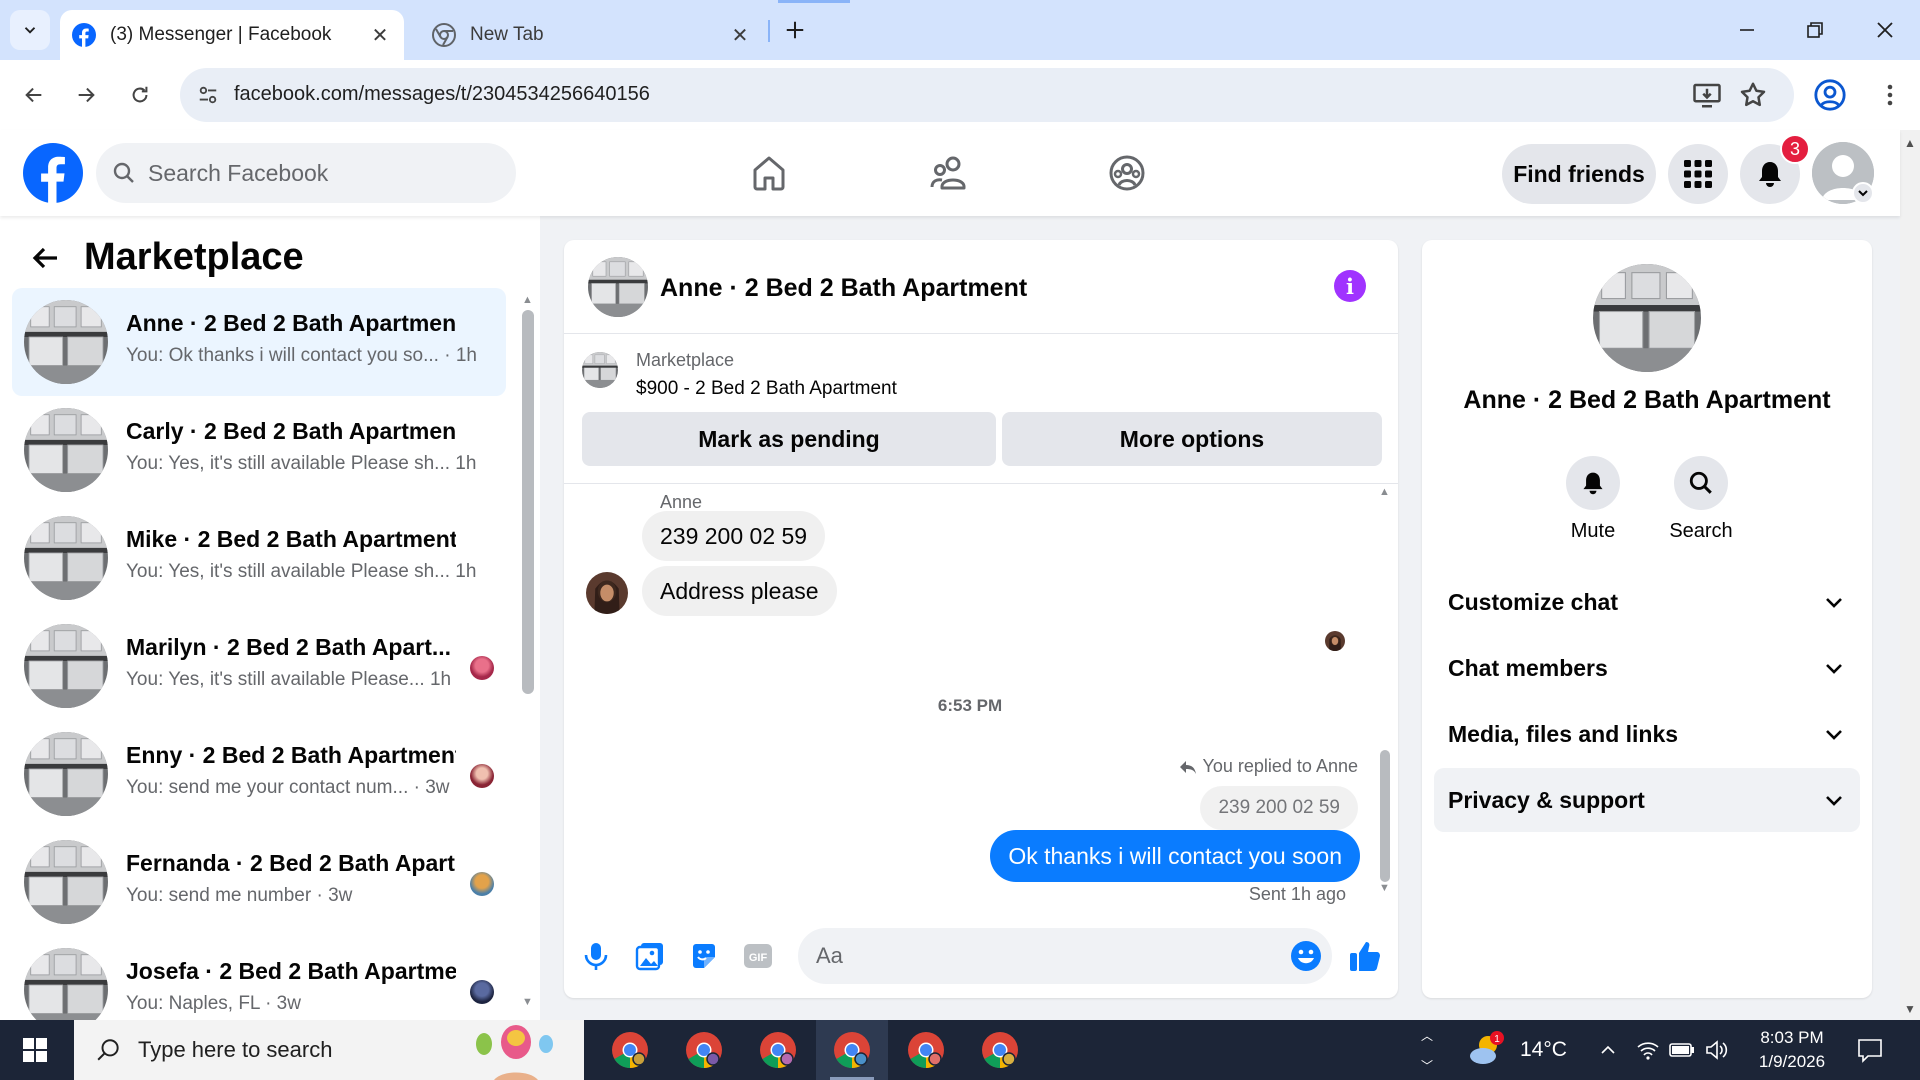 The width and height of the screenshot is (1920, 1080). Describe the element at coordinates (789, 439) in the screenshot. I see `mark-as-pending-button: Mark as pending` at that location.